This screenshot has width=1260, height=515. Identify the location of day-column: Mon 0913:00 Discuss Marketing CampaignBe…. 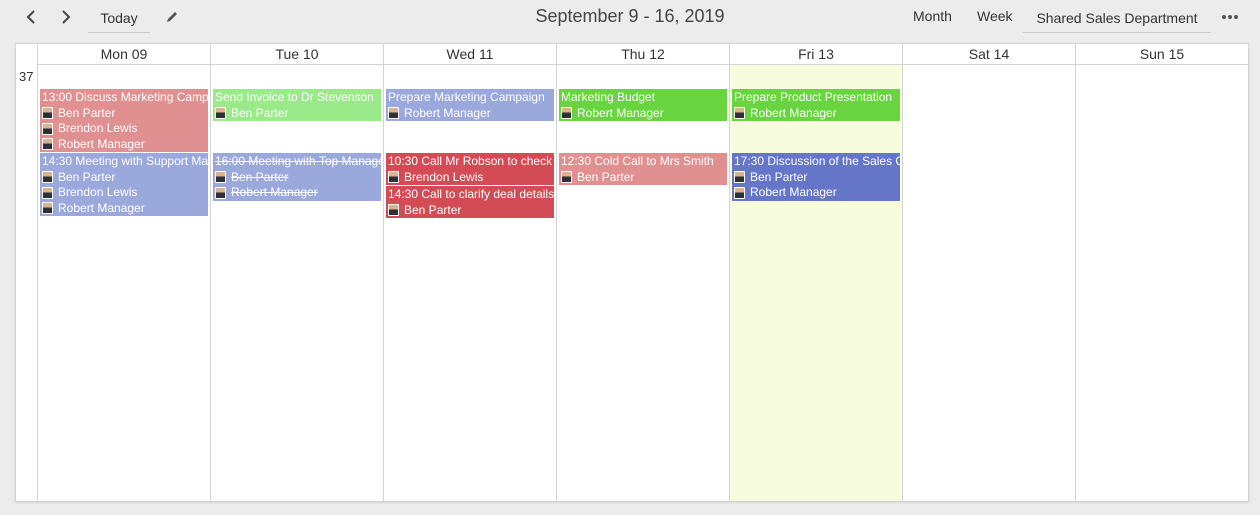
(124, 272).